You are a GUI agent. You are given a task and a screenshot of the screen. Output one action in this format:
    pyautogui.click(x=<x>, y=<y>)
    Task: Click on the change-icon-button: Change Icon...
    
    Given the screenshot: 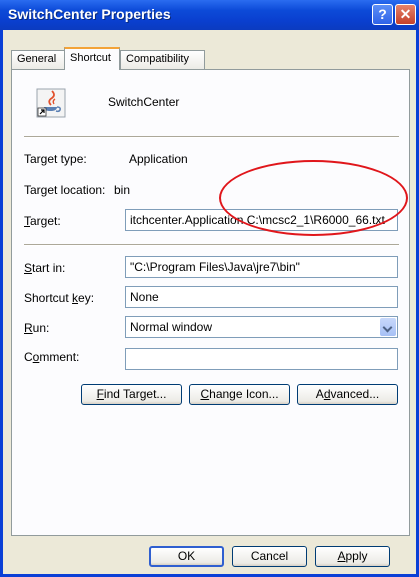 What is the action you would take?
    pyautogui.click(x=239, y=394)
    